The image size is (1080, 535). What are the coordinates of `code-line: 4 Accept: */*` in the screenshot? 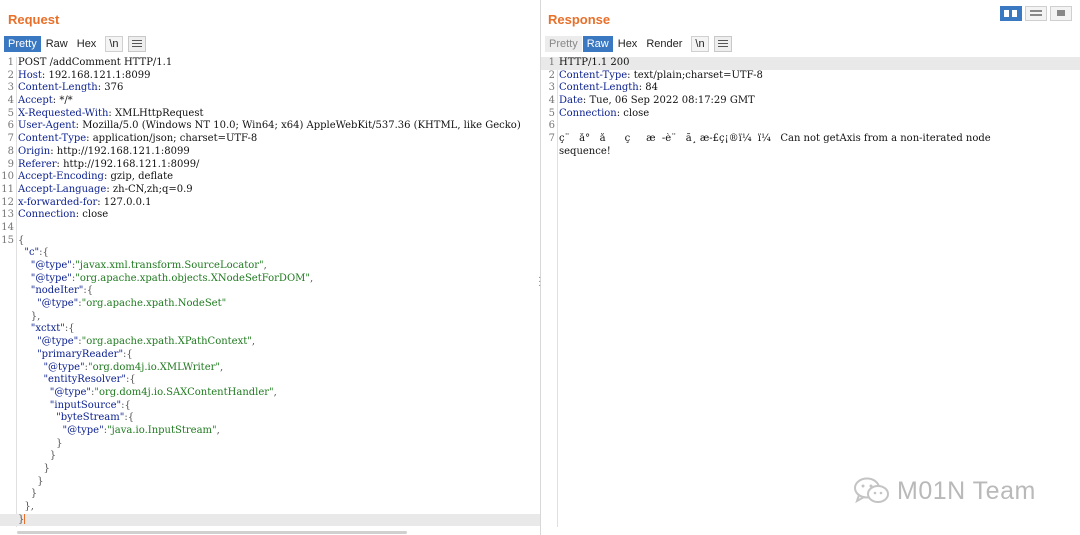 It's located at (270, 101).